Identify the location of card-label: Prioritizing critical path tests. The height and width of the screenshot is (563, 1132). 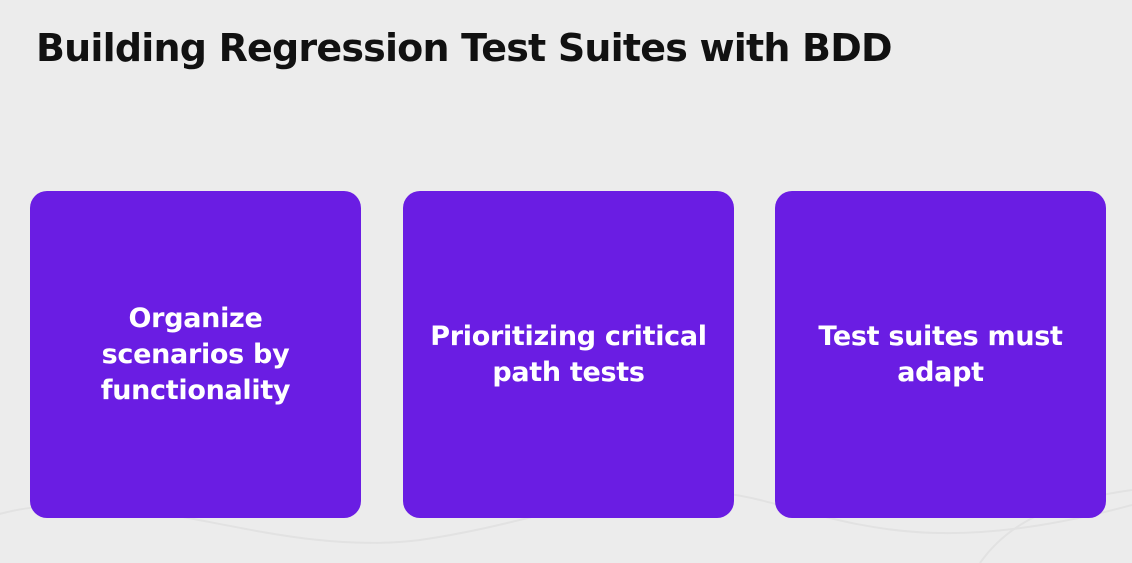
(568, 354).